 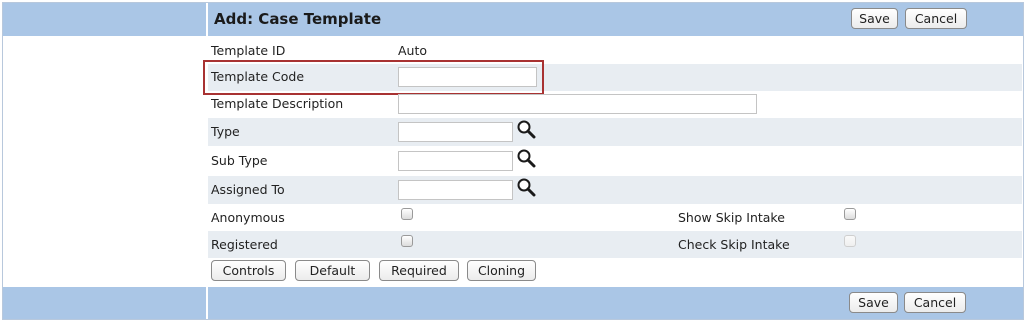 I want to click on type-input, so click(x=455, y=132).